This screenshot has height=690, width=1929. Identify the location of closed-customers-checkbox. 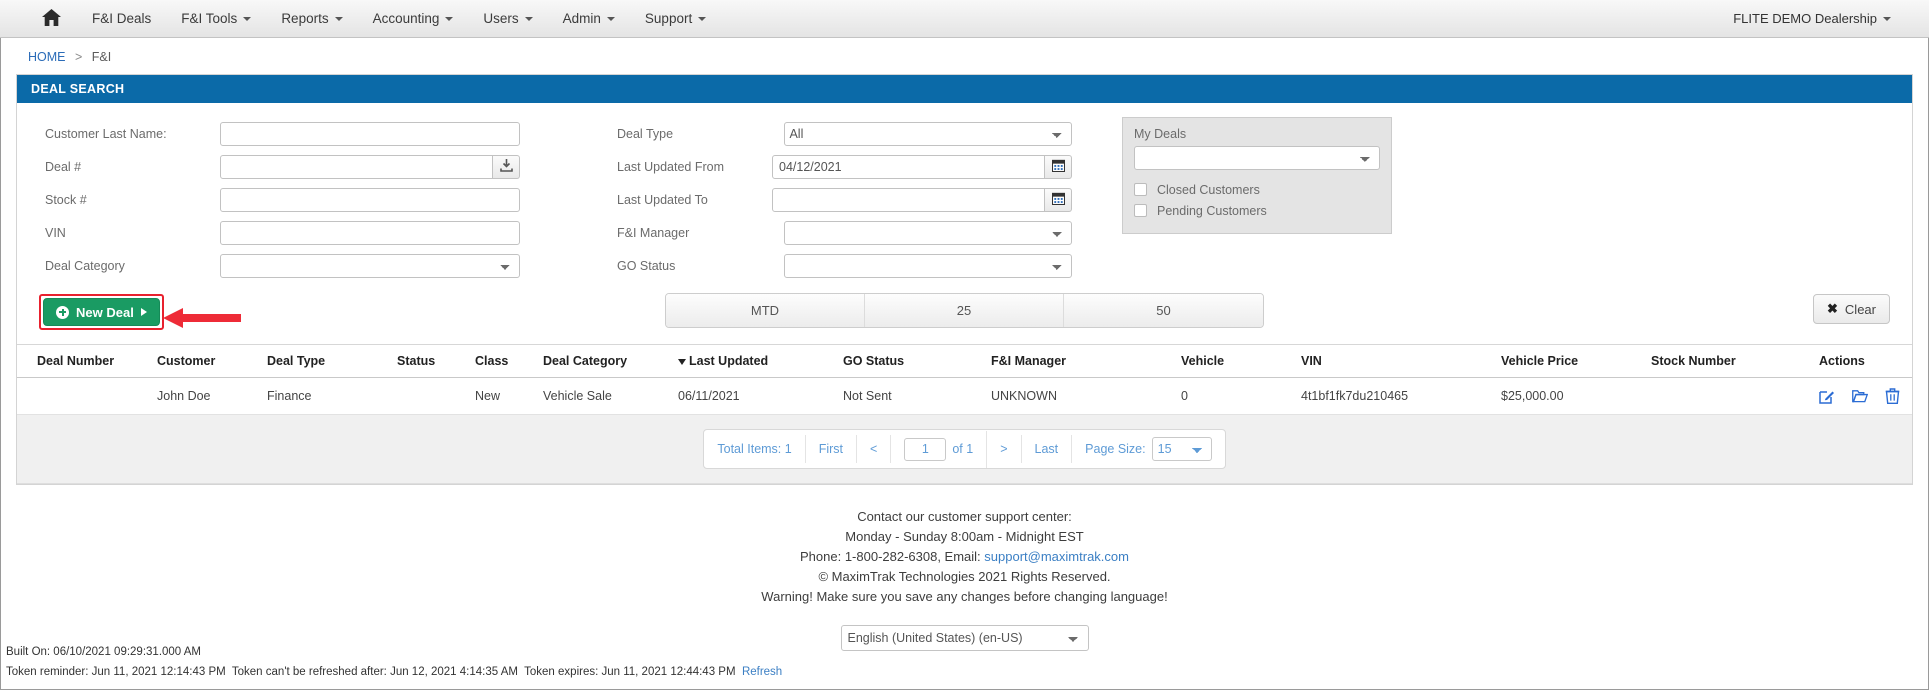
(1140, 189).